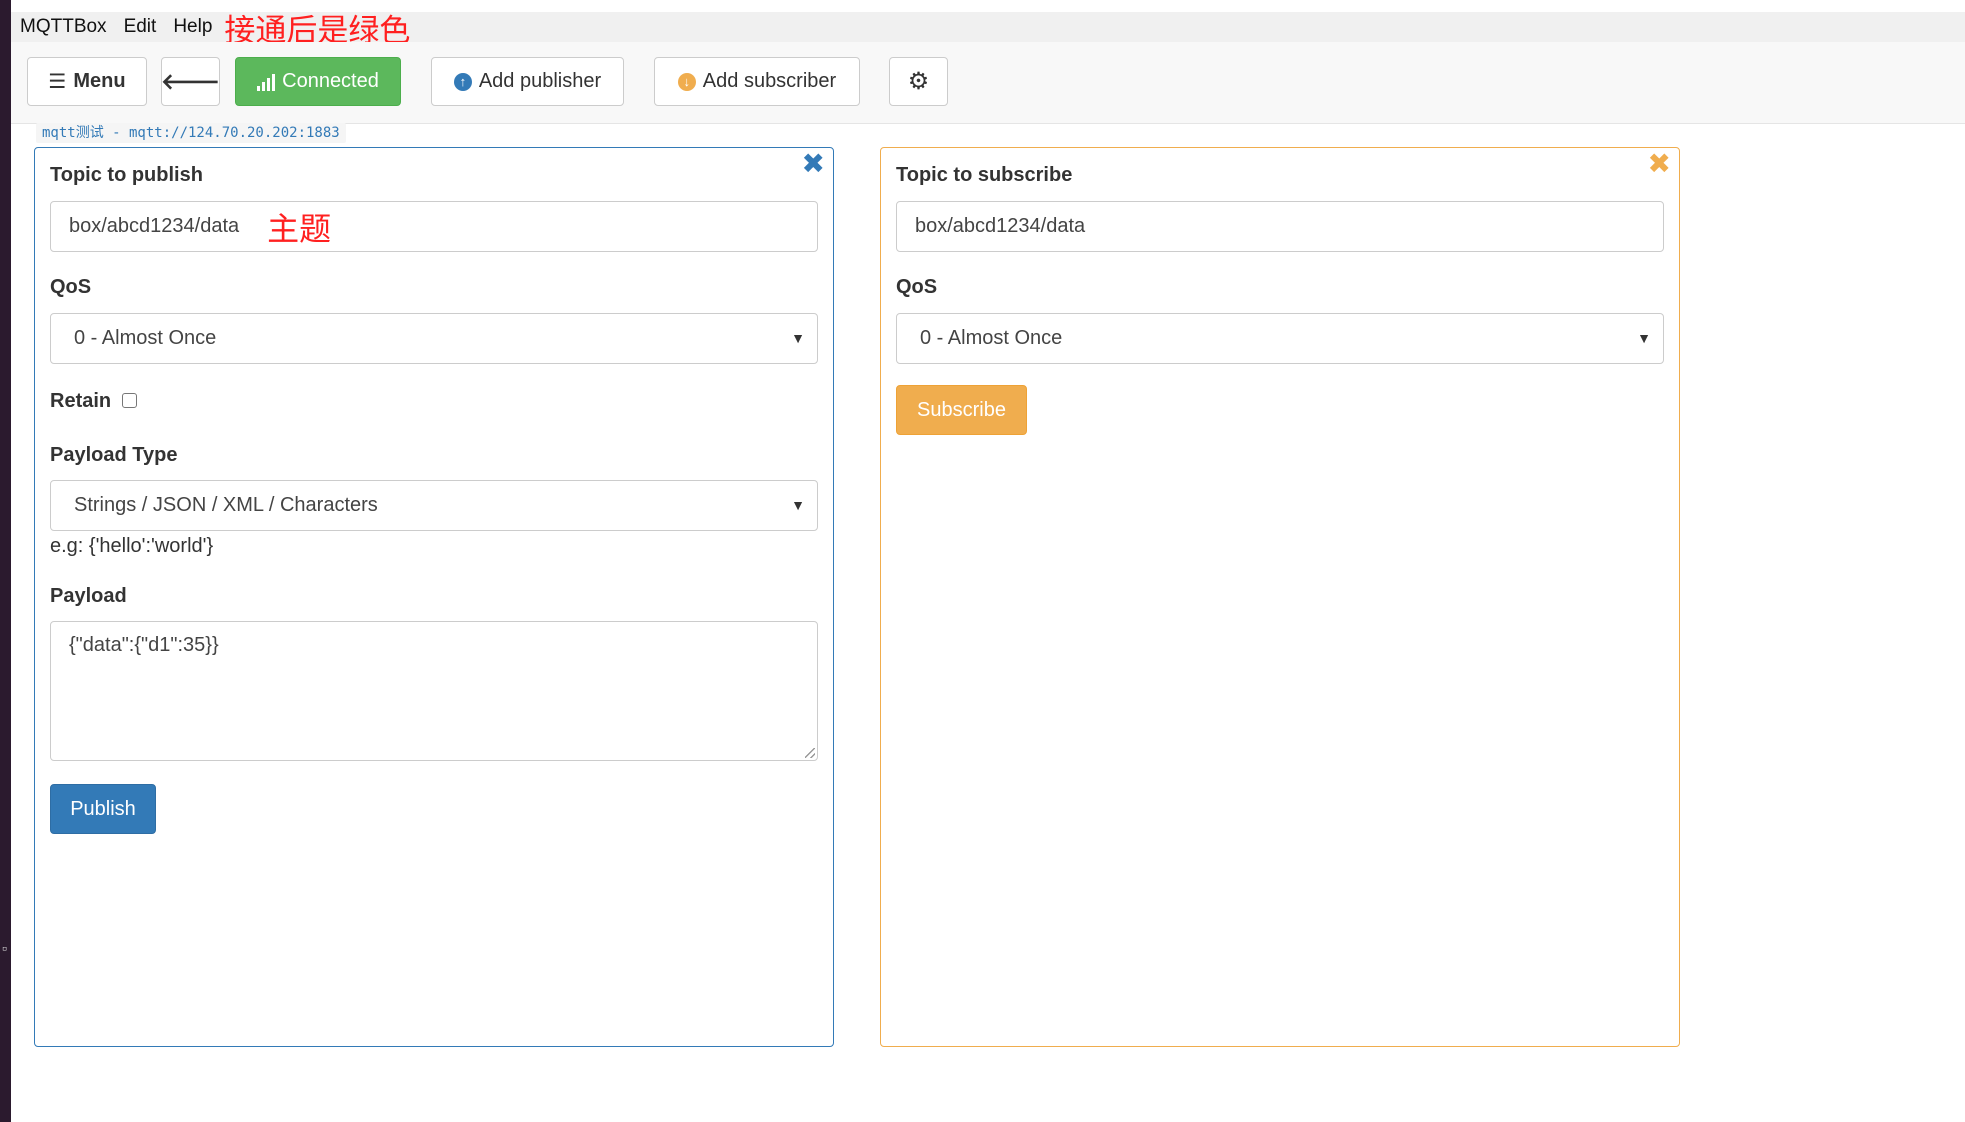  What do you see at coordinates (434, 691) in the screenshot?
I see `payload-textarea: {"data":{"d1":35}}` at bounding box center [434, 691].